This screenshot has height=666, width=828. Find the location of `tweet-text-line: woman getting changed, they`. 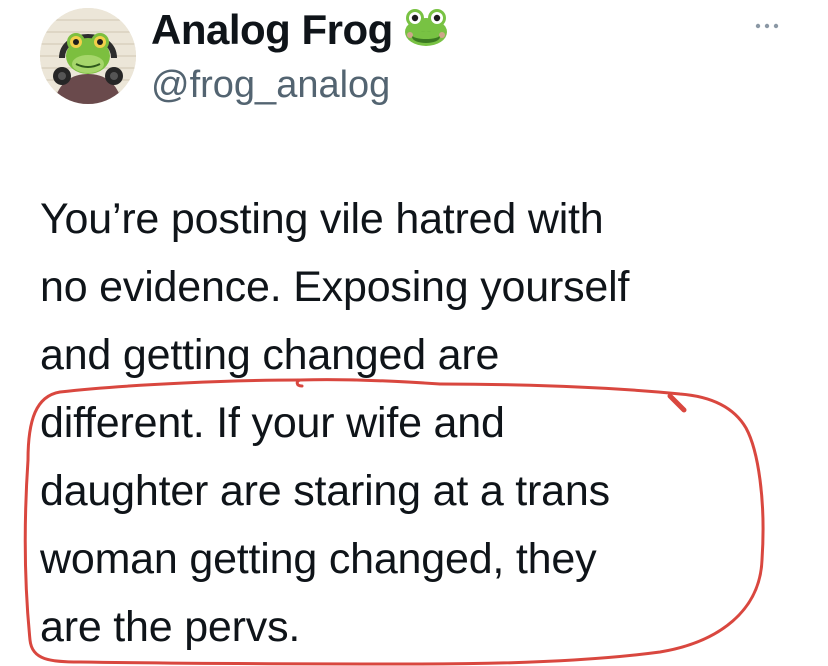

tweet-text-line: woman getting changed, they is located at coordinates (318, 559).